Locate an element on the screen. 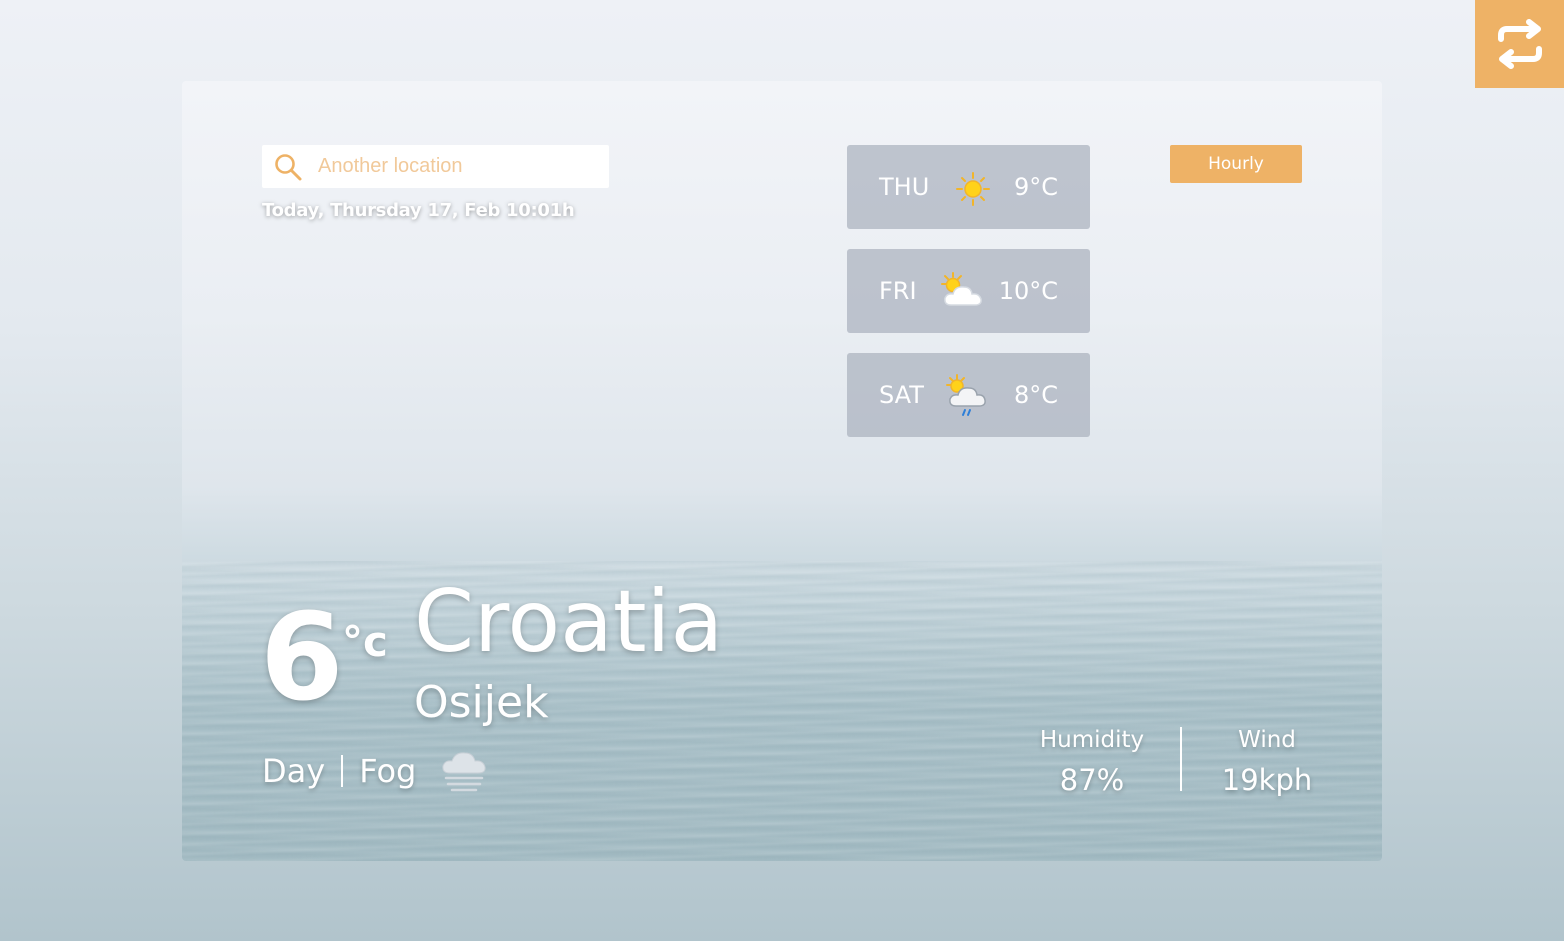 This screenshot has height=941, width=1564. forecast-day-label: SAT is located at coordinates (901, 395).